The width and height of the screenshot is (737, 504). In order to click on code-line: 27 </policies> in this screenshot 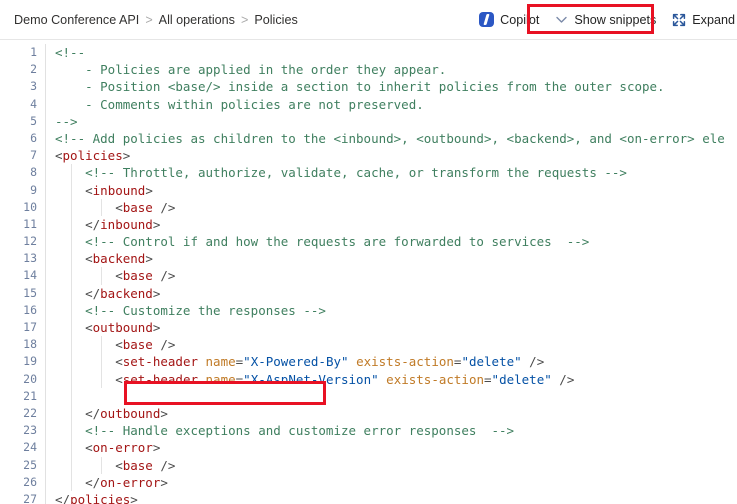, I will do `click(368, 497)`.